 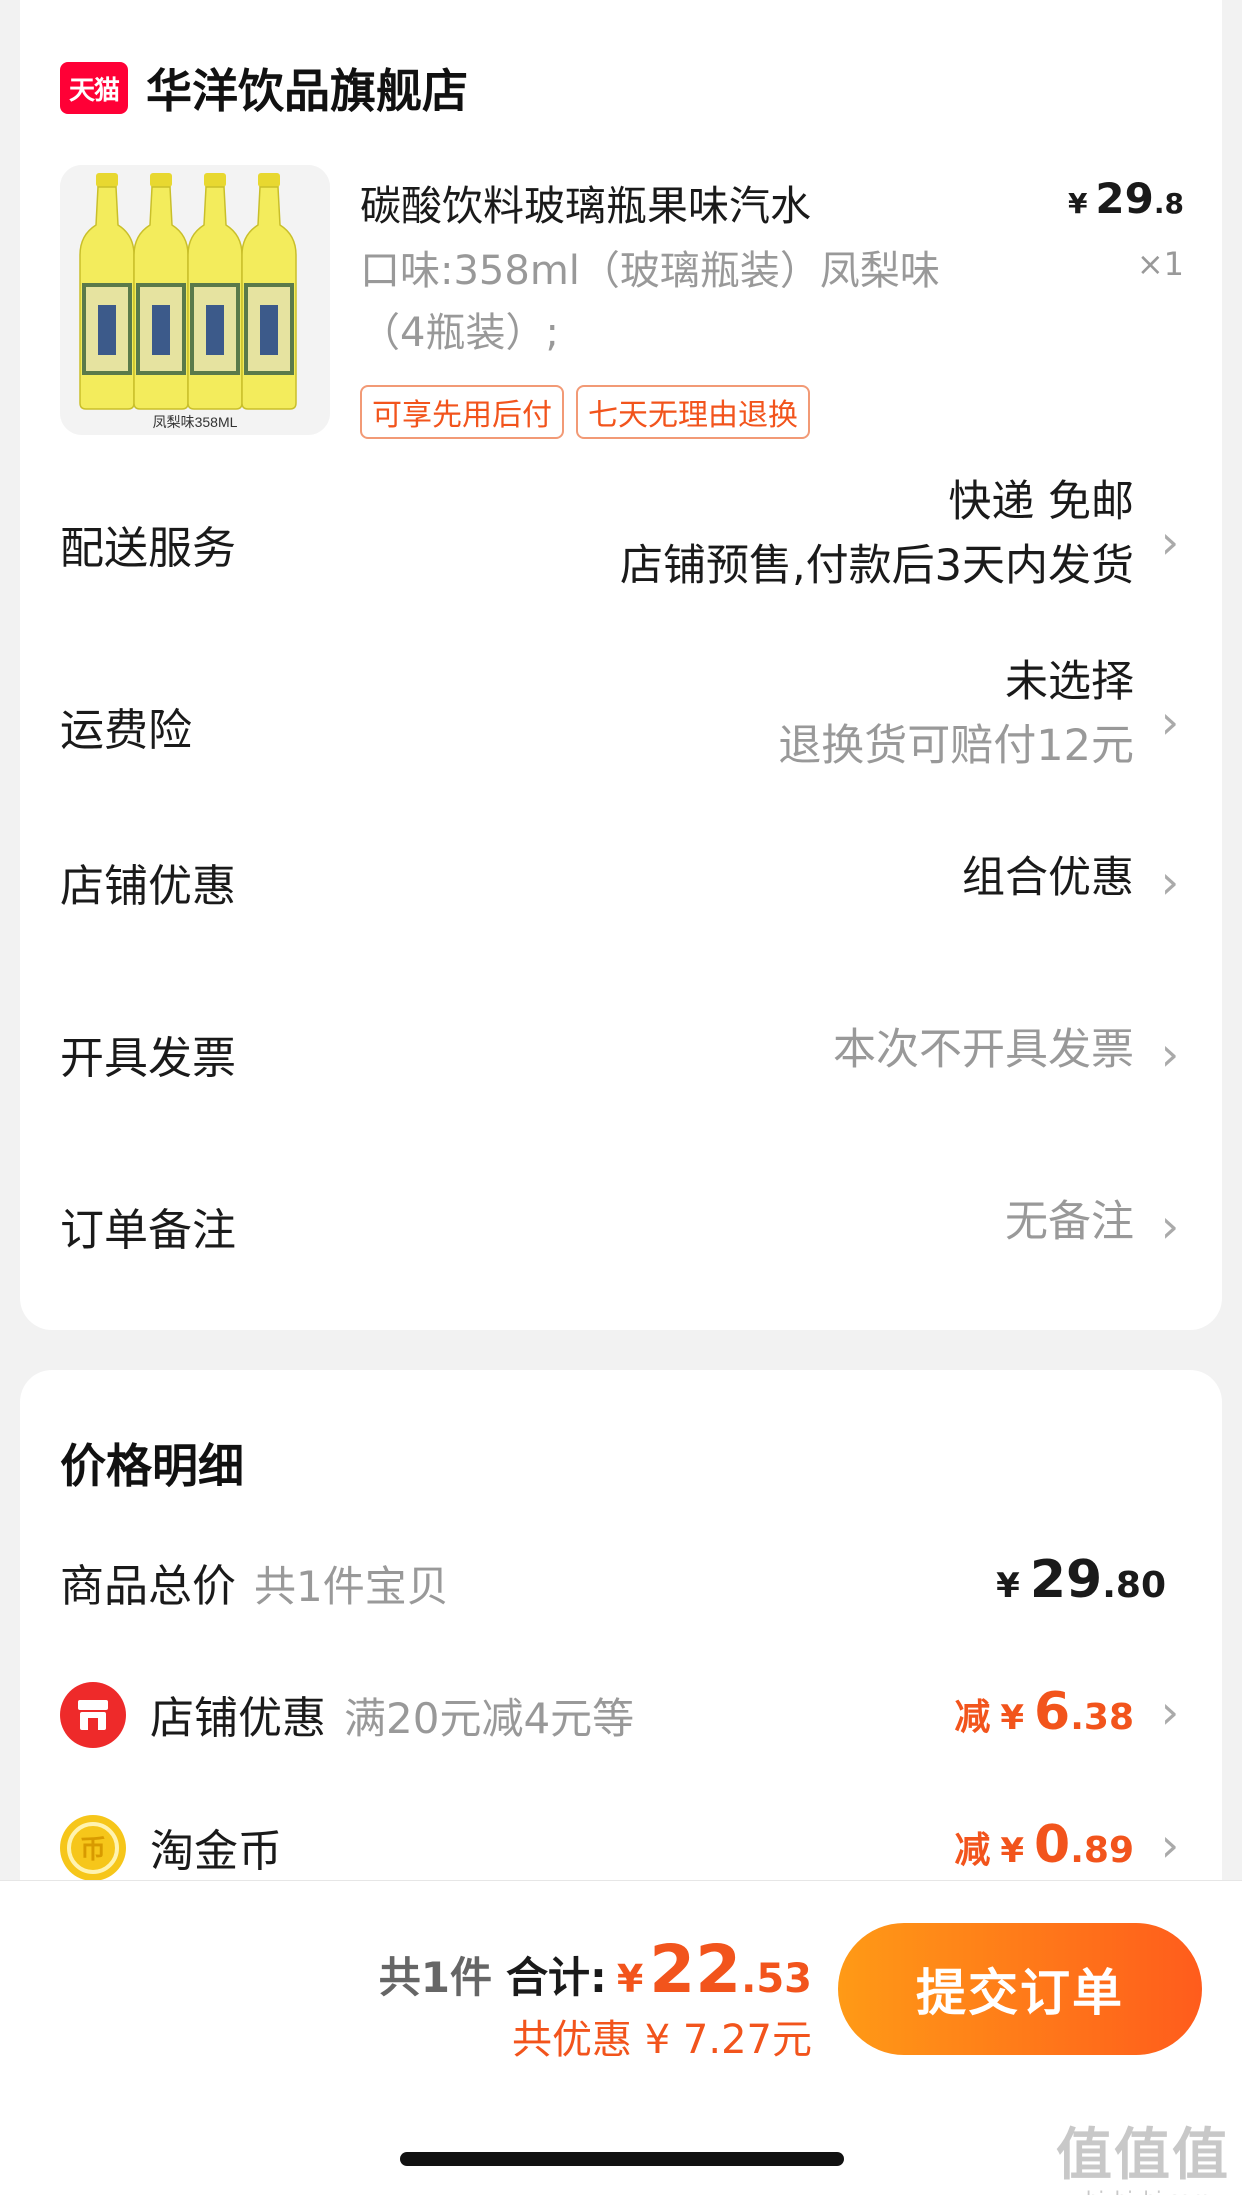 What do you see at coordinates (489, 1718) in the screenshot?
I see `store-discount-rule: 满20元减4元等` at bounding box center [489, 1718].